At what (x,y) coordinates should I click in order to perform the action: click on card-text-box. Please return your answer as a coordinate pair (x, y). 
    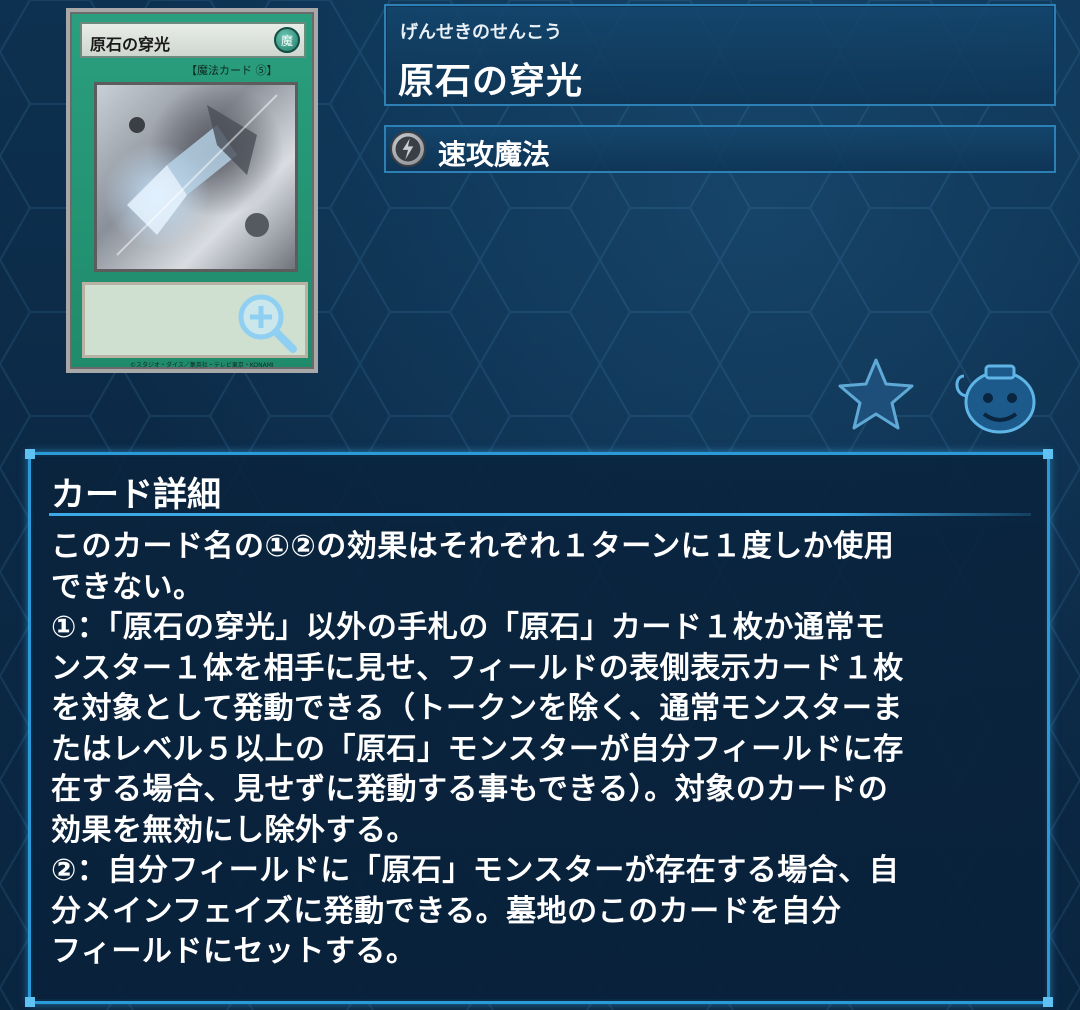
    Looking at the image, I should click on (195, 320).